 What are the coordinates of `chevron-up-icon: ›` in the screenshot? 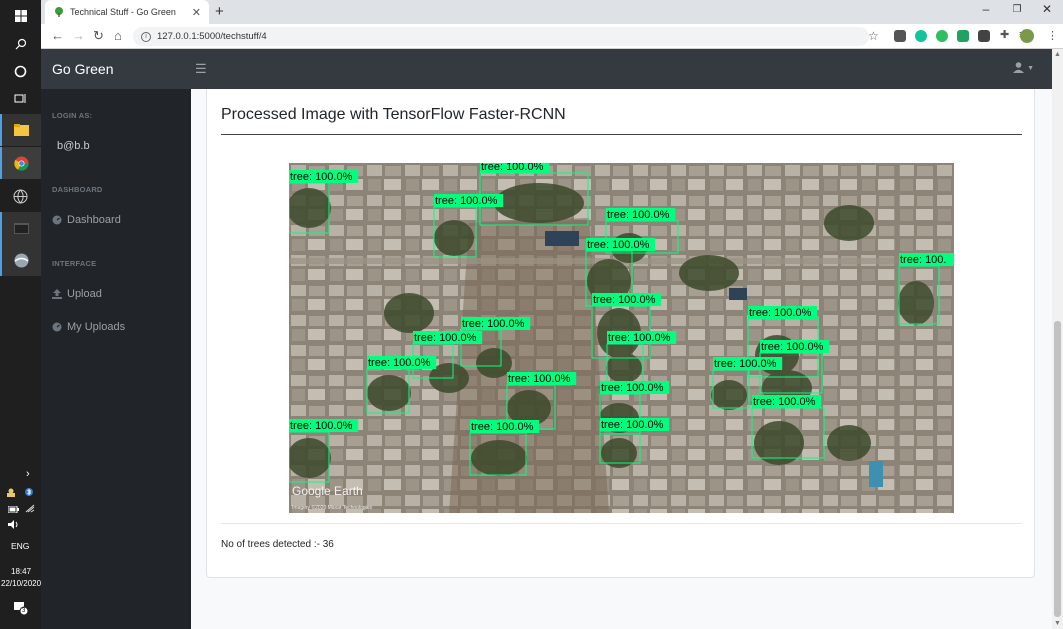 It's located at (28, 474).